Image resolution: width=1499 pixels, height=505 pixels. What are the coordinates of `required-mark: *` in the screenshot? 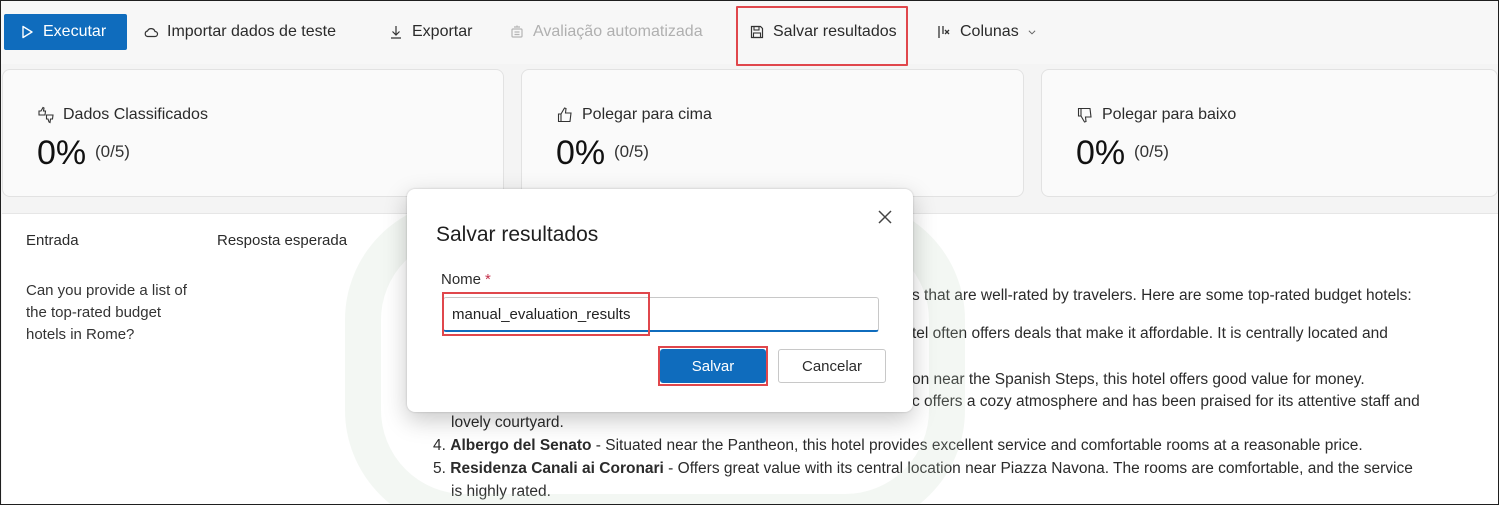 It's located at (488, 279).